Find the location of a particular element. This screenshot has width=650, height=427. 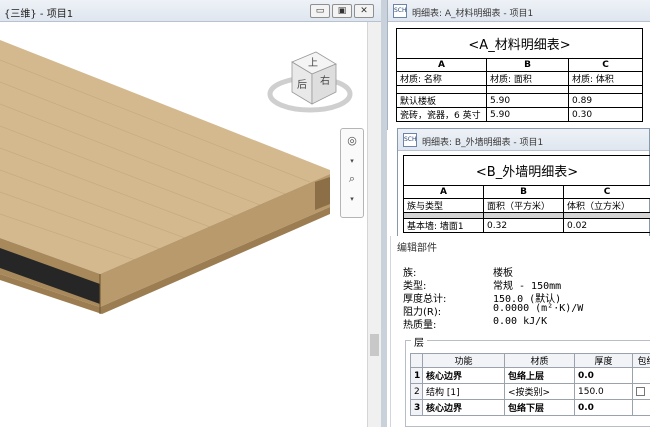

layer-material: <按类别> is located at coordinates (539, 391).